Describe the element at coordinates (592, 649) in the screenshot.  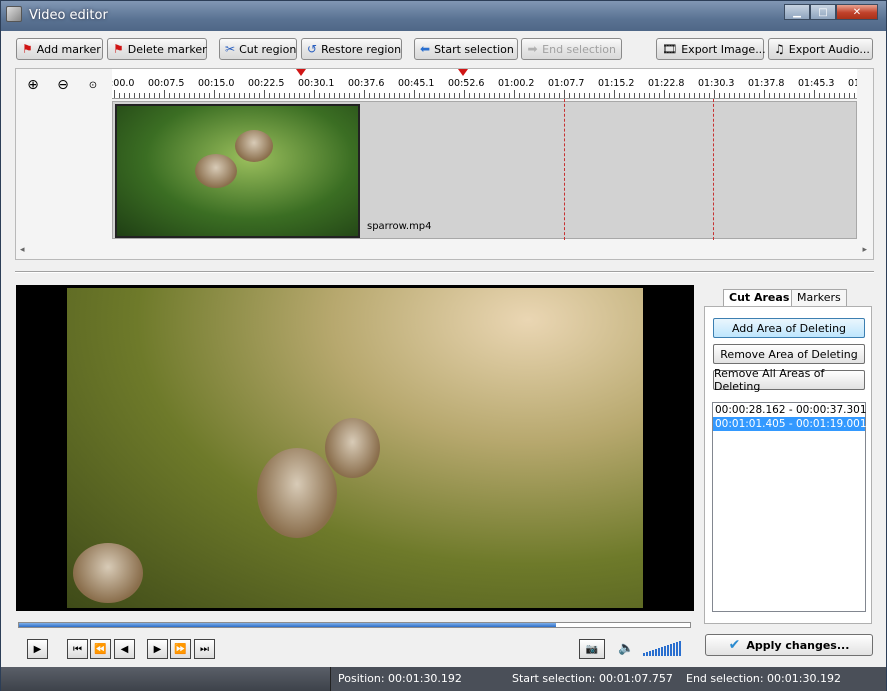
I see `snapshot-camera-icon: 📷` at that location.